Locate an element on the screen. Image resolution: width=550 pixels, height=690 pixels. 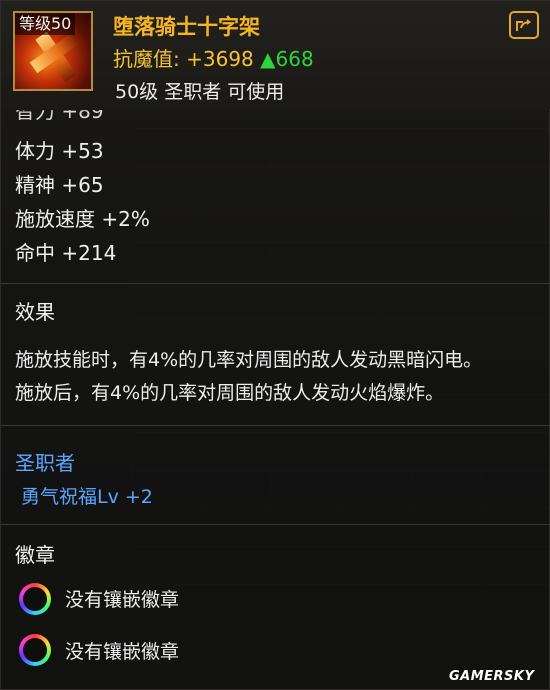
watermark-logo: GAMERSKY is located at coordinates (492, 676).